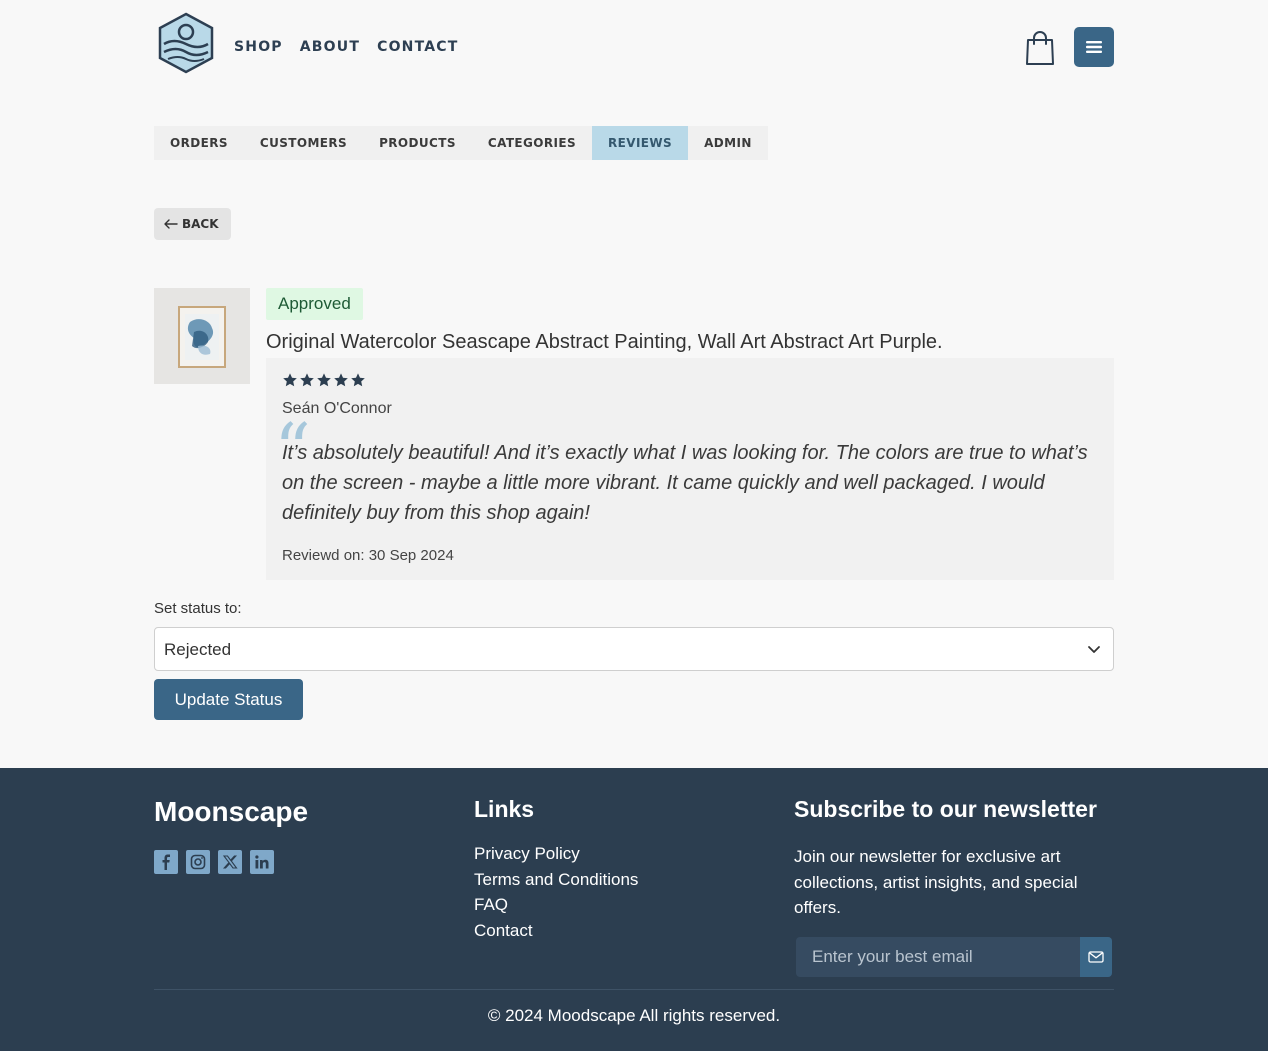 The width and height of the screenshot is (1268, 1051). I want to click on back-button: BACK, so click(192, 224).